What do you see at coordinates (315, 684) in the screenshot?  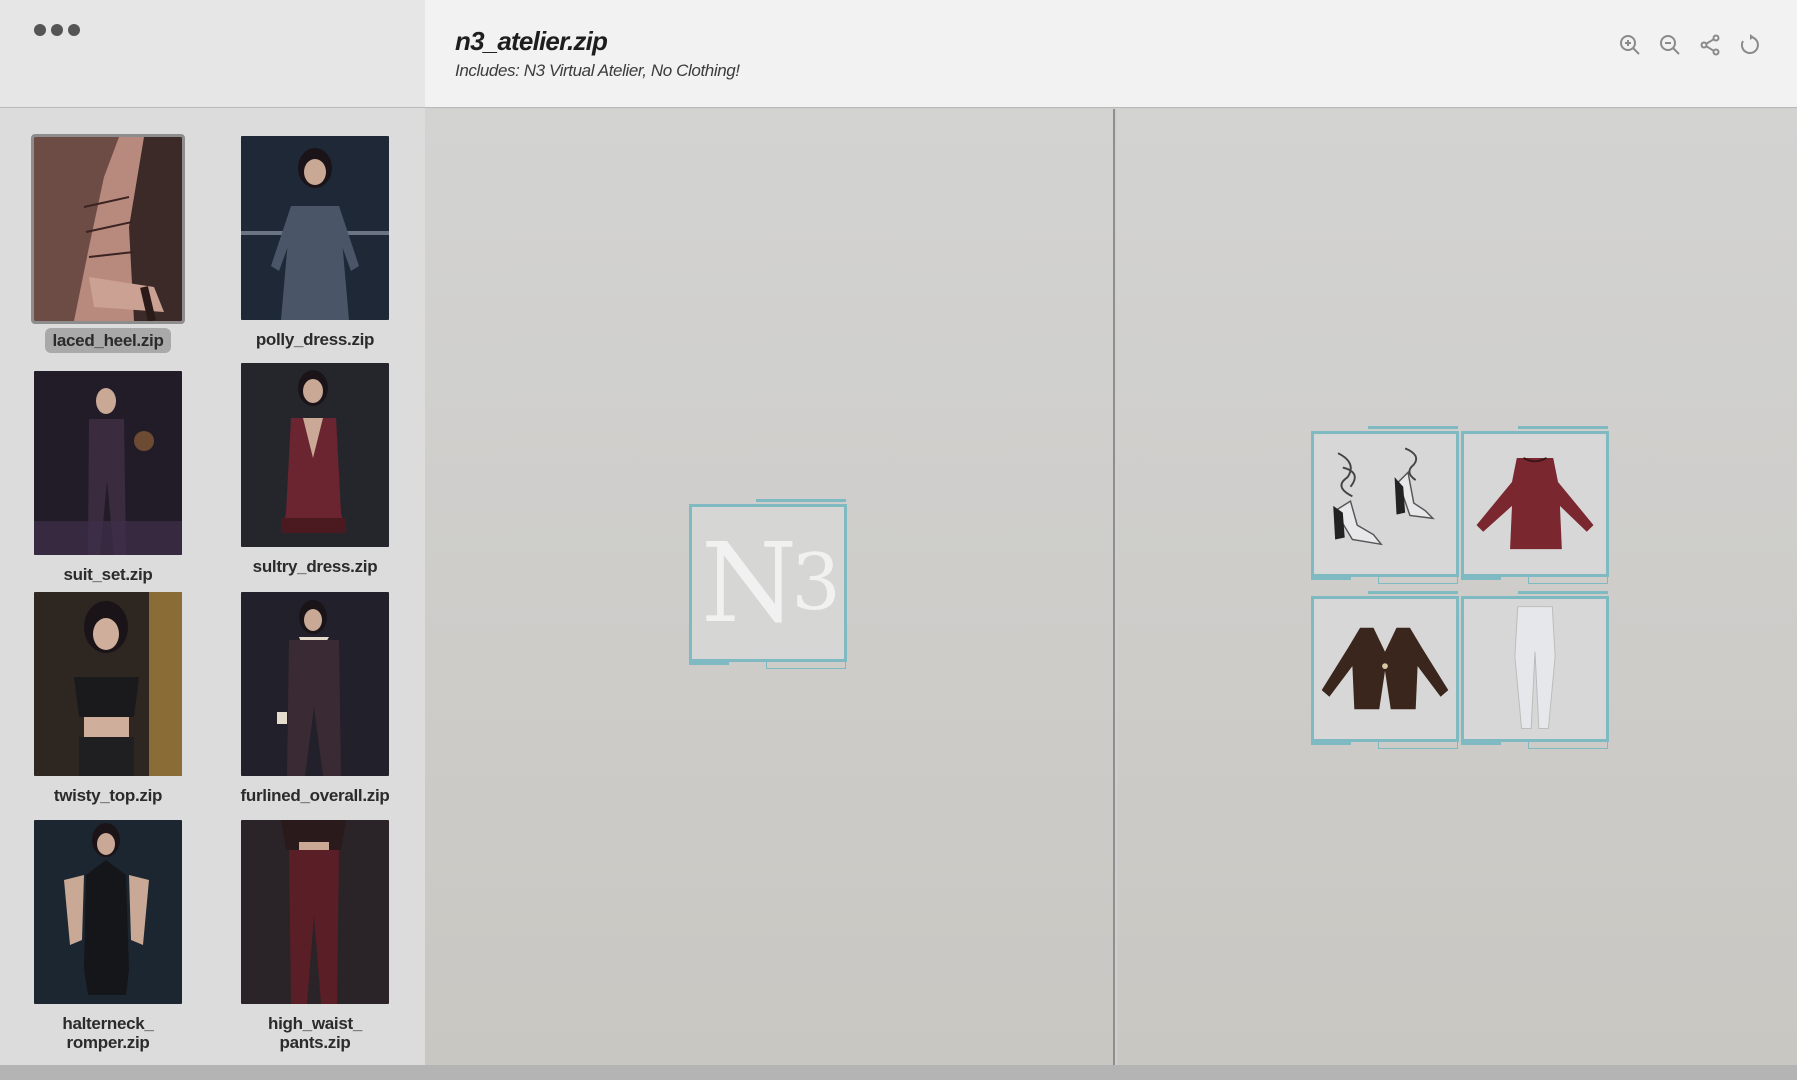 I see `furlined-overall-thumbnail` at bounding box center [315, 684].